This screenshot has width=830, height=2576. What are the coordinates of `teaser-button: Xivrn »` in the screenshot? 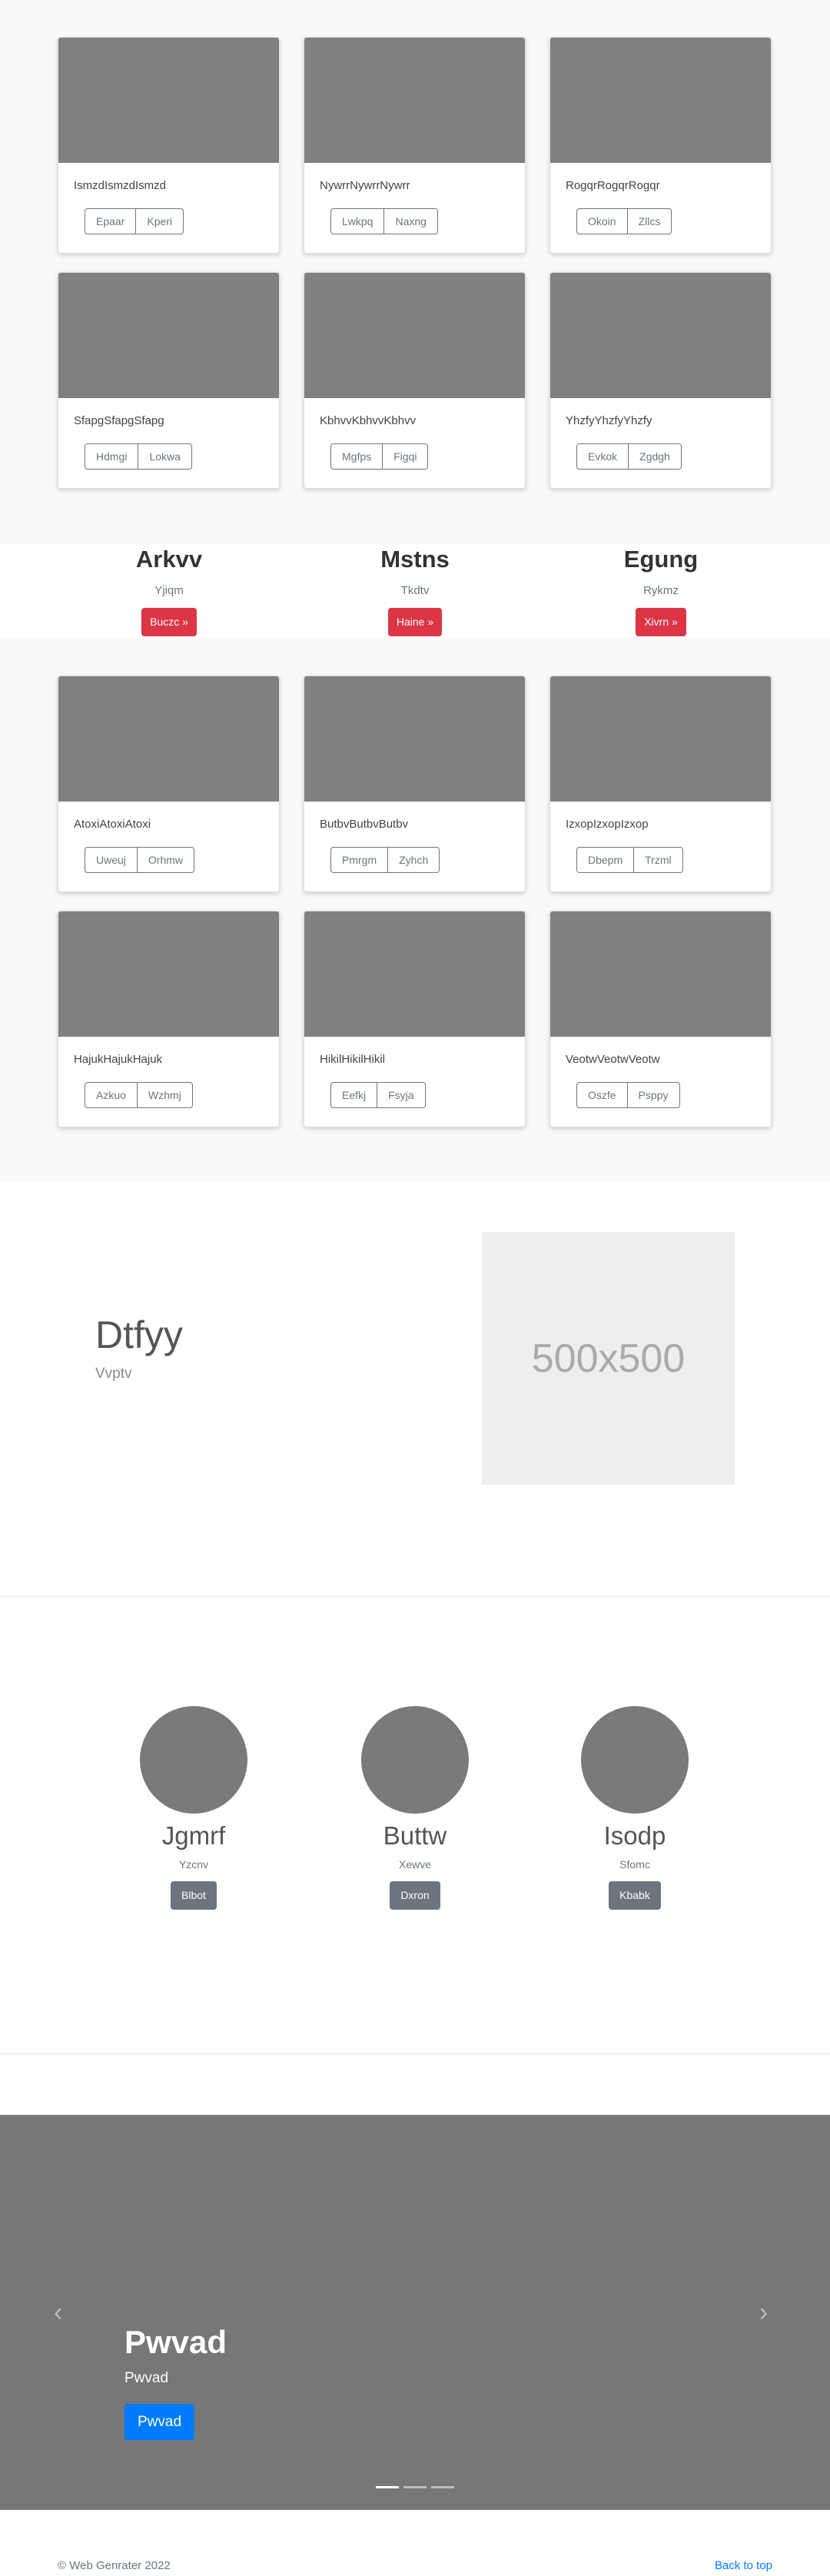 It's located at (661, 622).